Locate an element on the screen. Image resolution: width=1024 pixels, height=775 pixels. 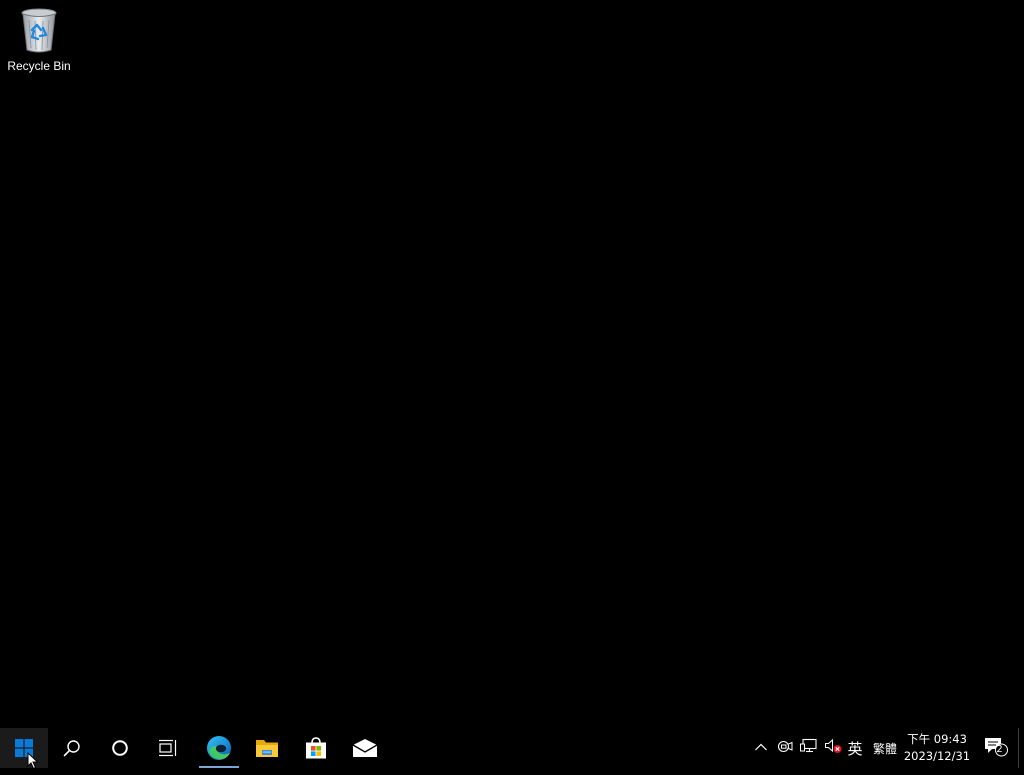
search-icon is located at coordinates (72, 748).